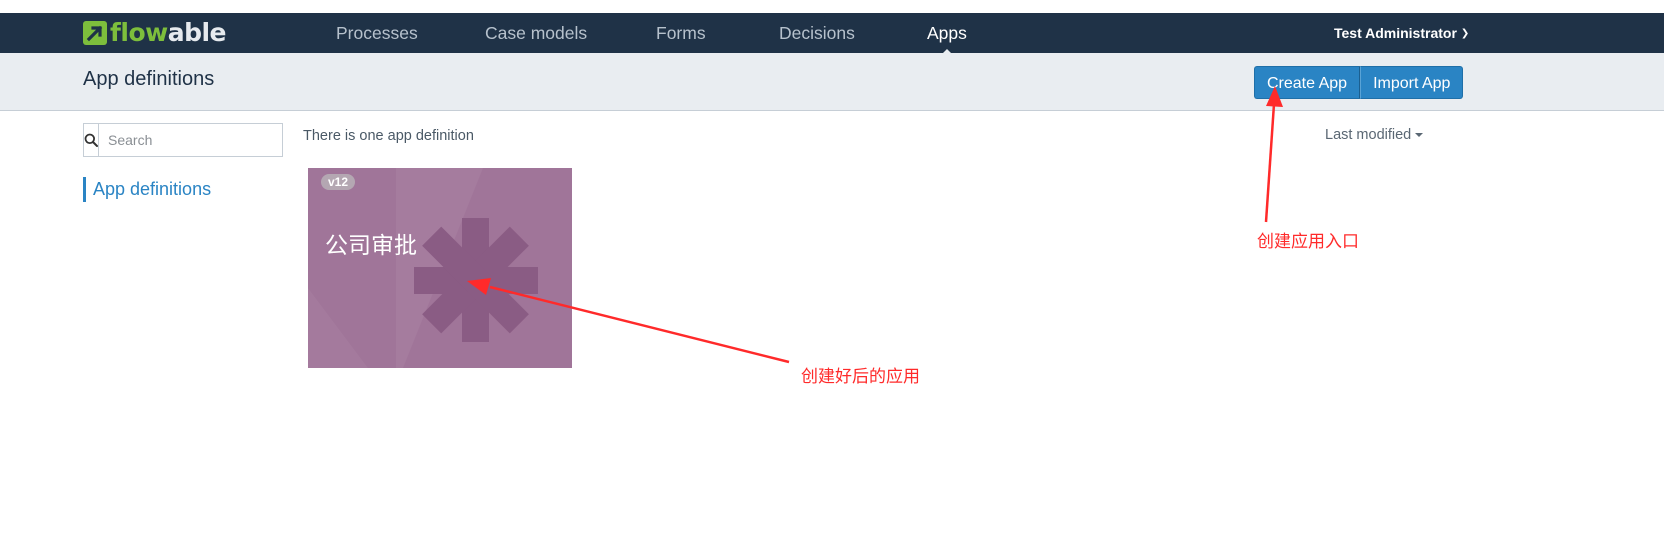  I want to click on search-icon, so click(91, 140).